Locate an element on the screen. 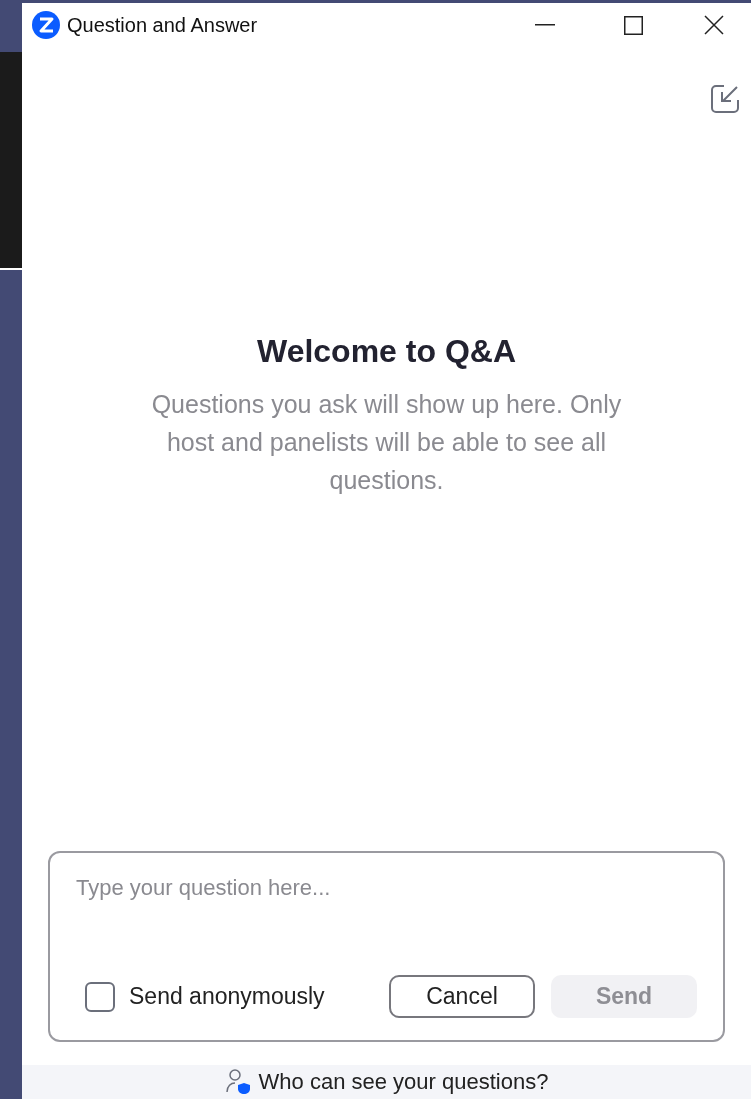  close-icon is located at coordinates (714, 25).